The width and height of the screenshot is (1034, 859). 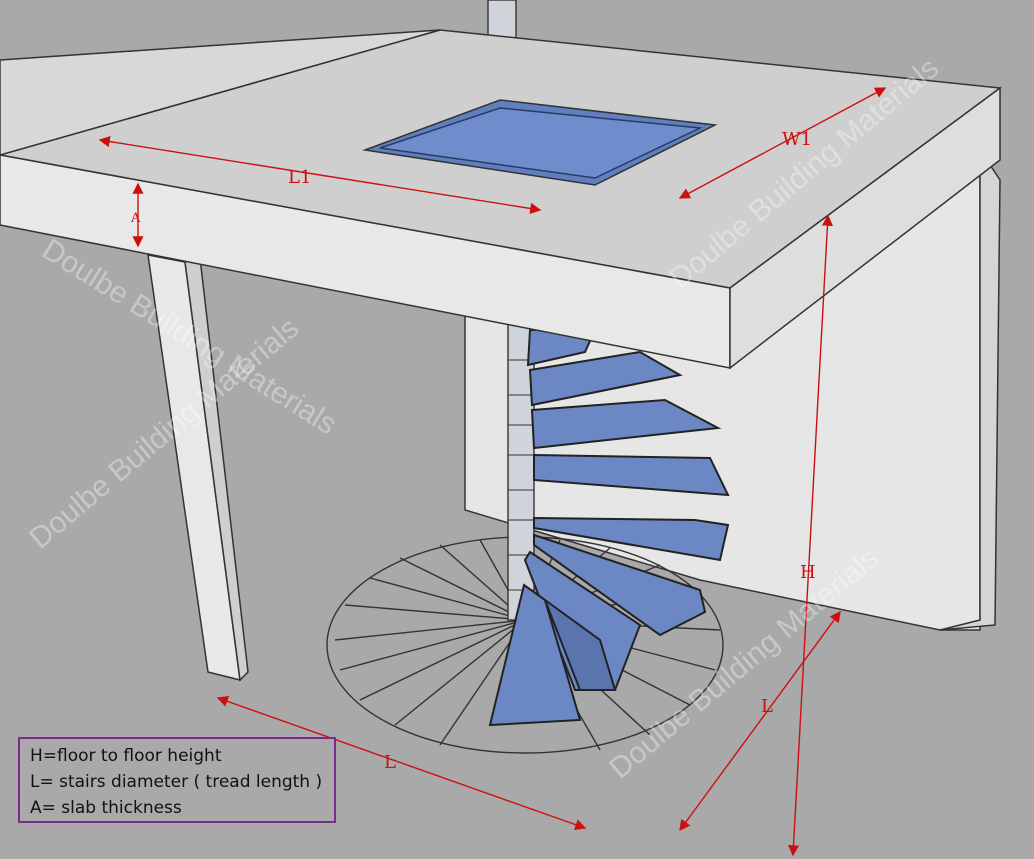 What do you see at coordinates (299, 177) in the screenshot?
I see `label-l1: L1` at bounding box center [299, 177].